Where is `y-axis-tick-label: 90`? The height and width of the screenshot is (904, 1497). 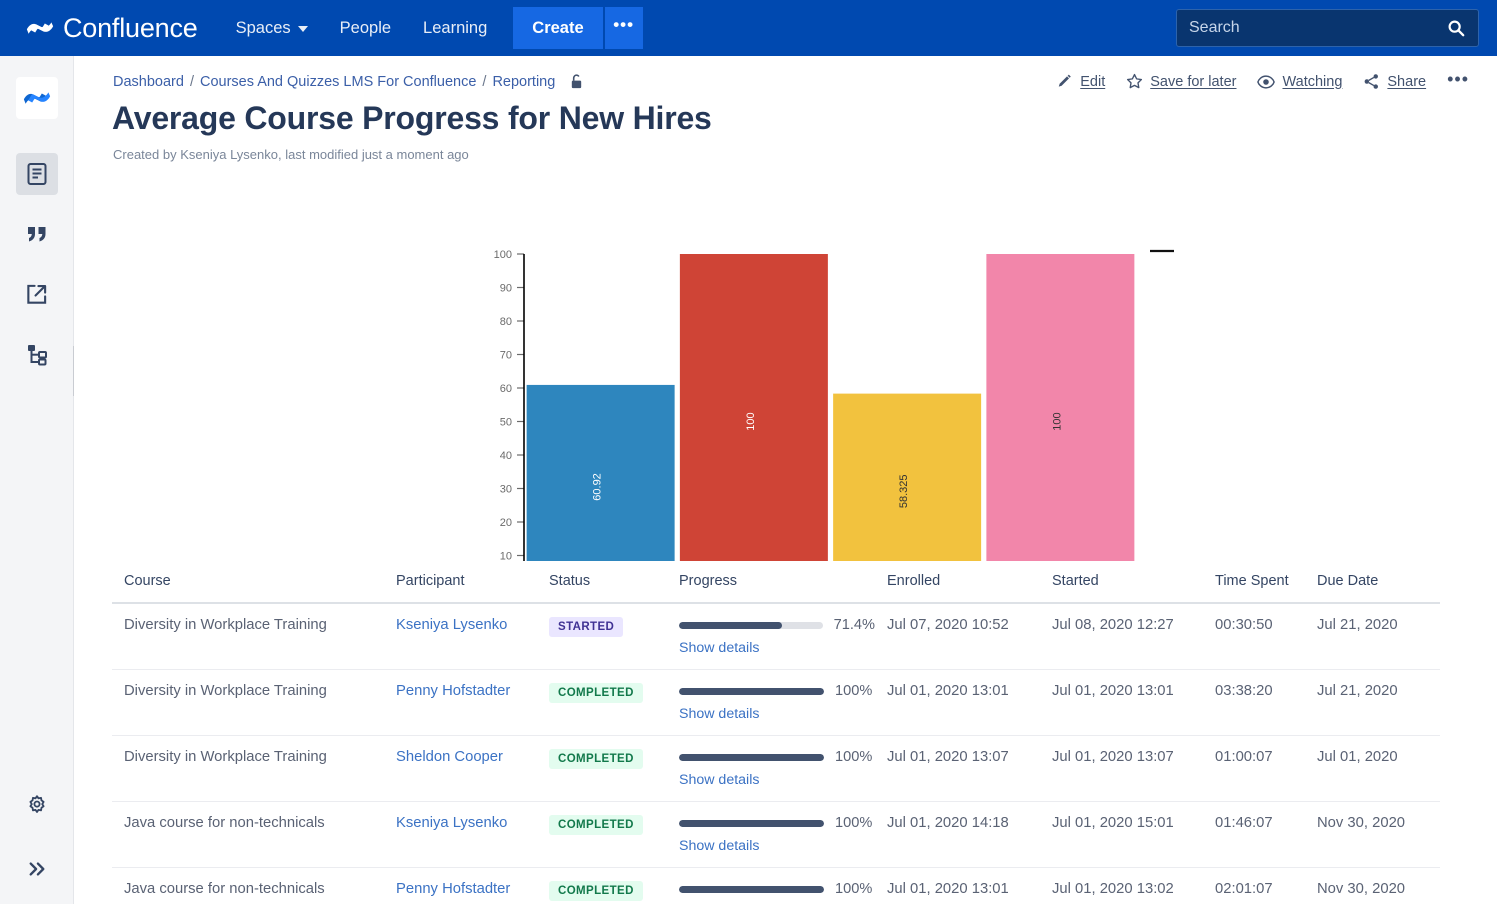
y-axis-tick-label: 90 is located at coordinates (506, 289).